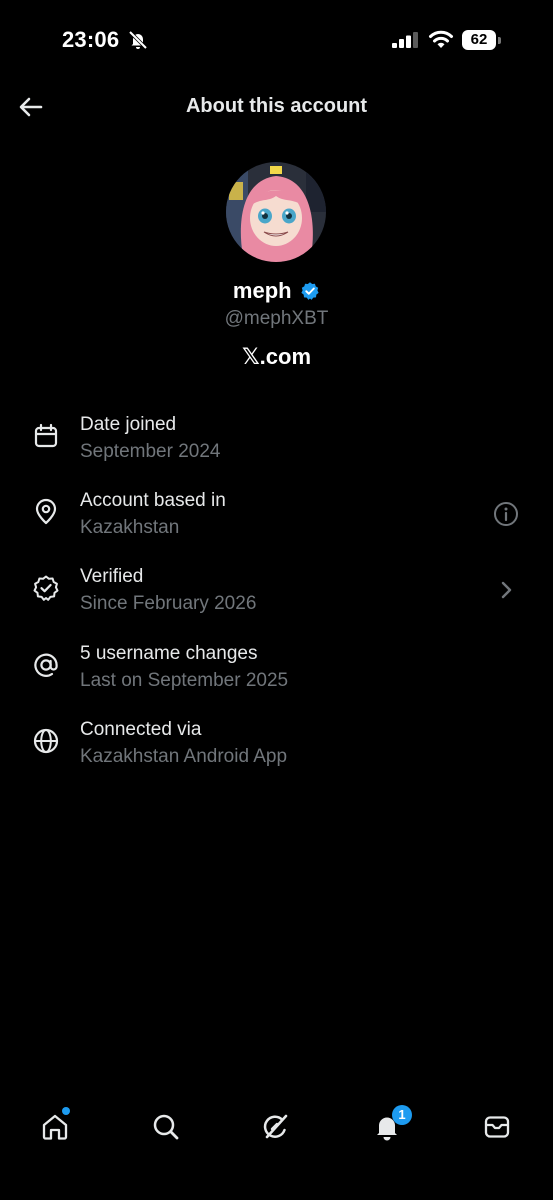 The height and width of the screenshot is (1200, 553). Describe the element at coordinates (479, 40) in the screenshot. I see `battery-indicator: 62` at that location.